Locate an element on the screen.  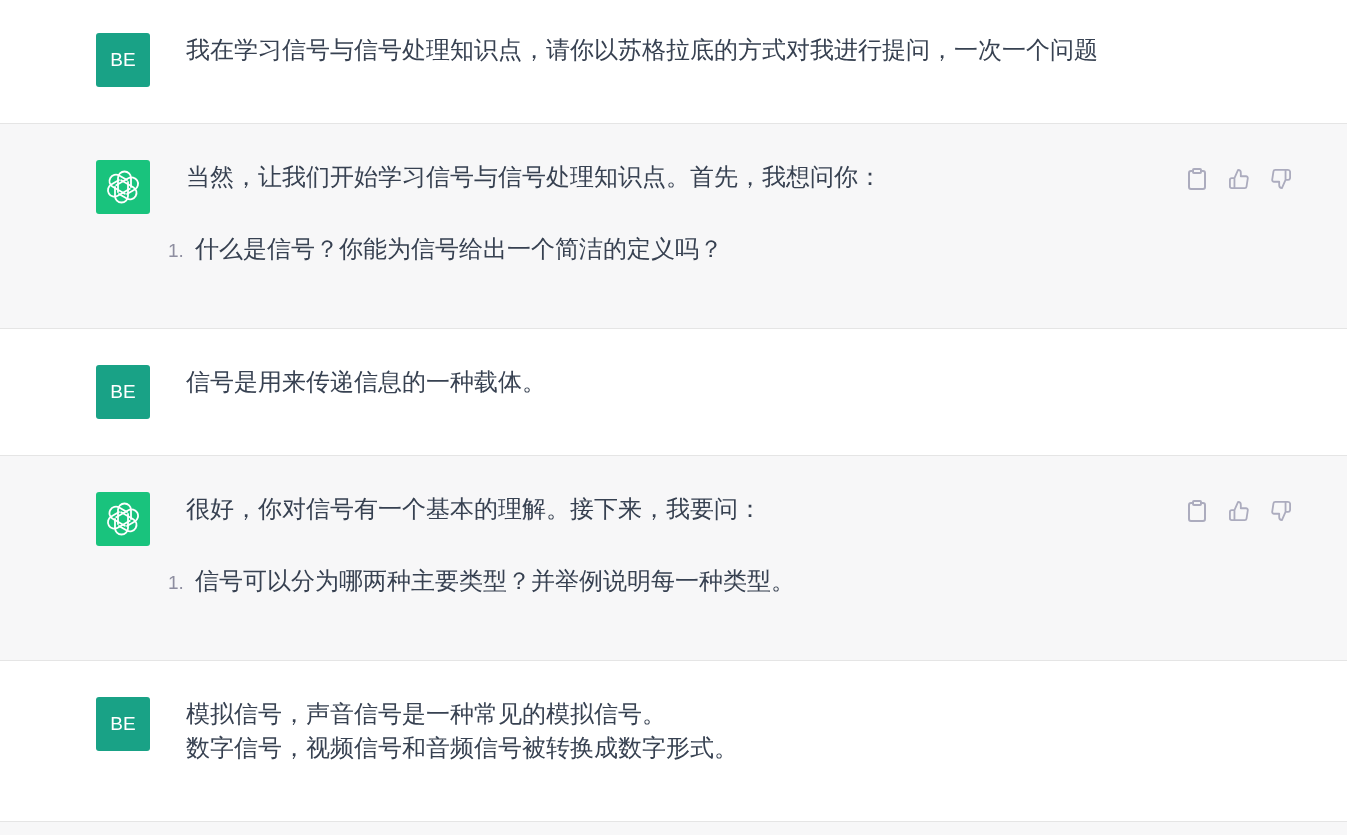
message-text: 信号是用来传递信息的一种载体。 is located at coordinates (366, 382).